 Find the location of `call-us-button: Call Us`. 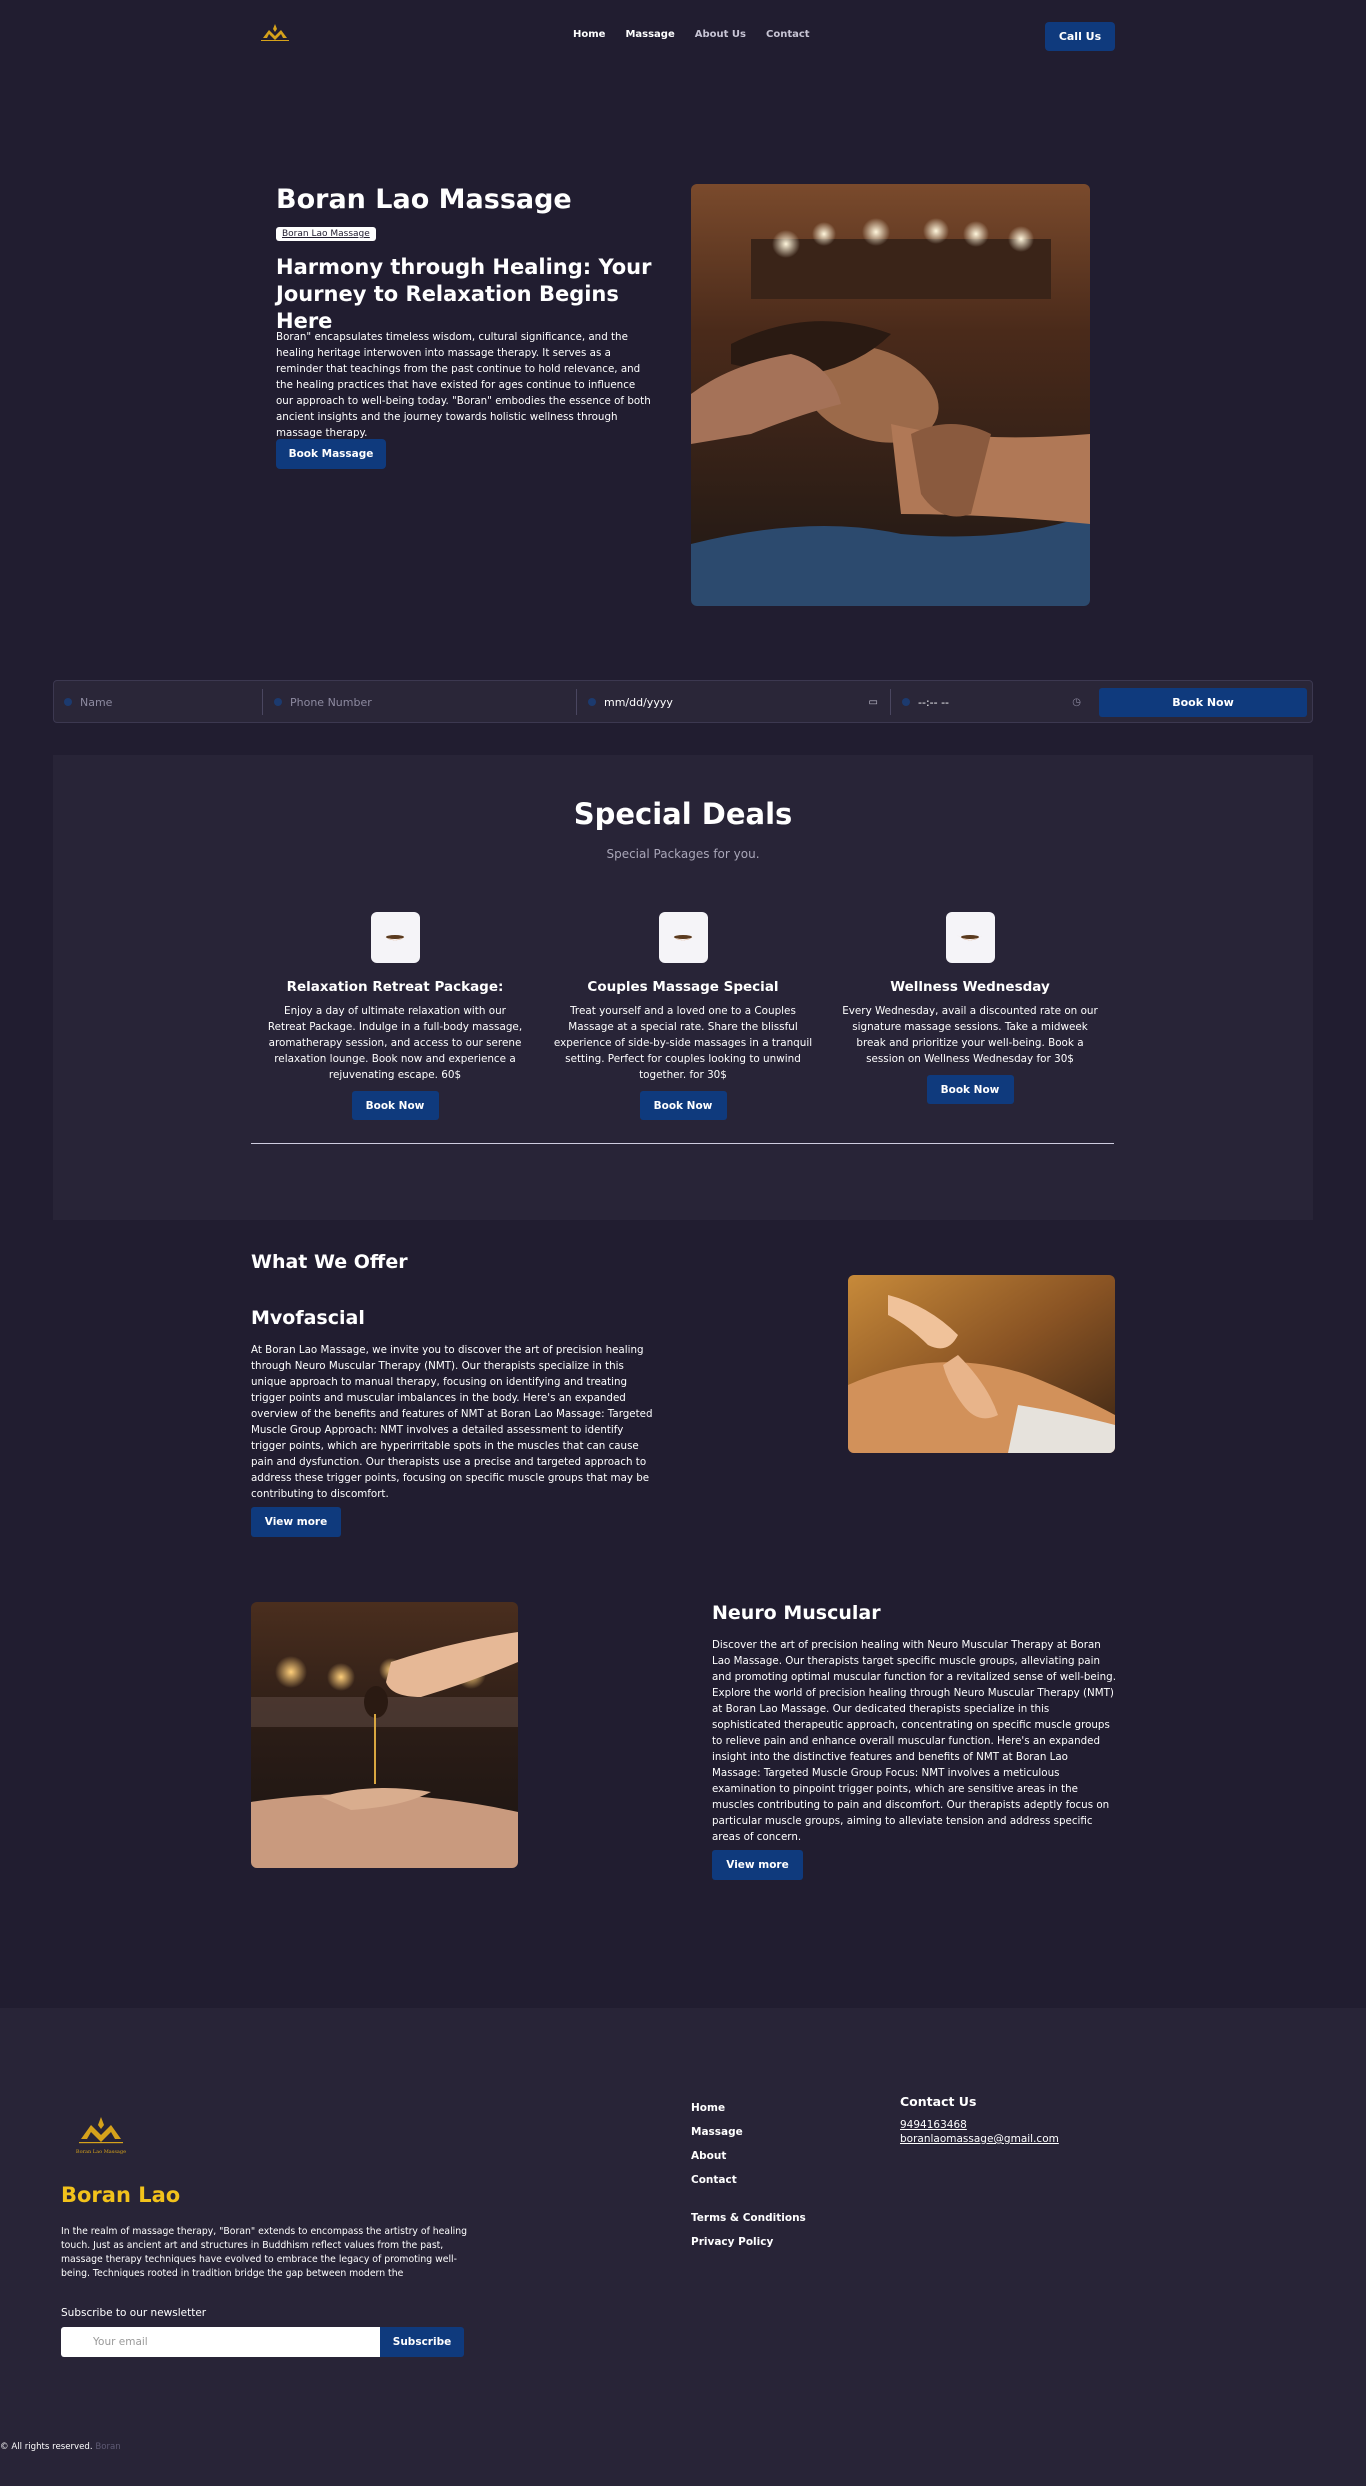

call-us-button: Call Us is located at coordinates (1080, 36).